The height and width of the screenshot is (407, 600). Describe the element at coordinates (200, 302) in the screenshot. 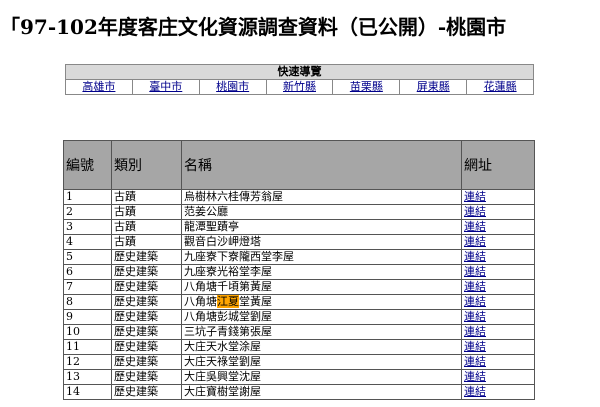

I see `row-name-part: 八角塘` at that location.